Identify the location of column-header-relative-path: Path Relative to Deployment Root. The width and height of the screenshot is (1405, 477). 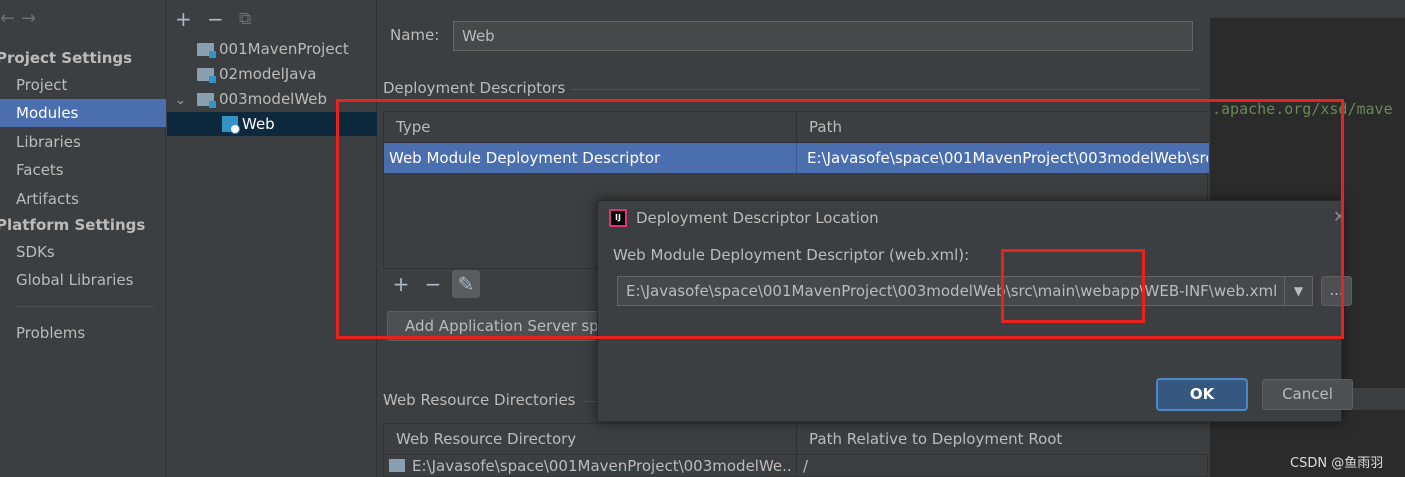
(1002, 439).